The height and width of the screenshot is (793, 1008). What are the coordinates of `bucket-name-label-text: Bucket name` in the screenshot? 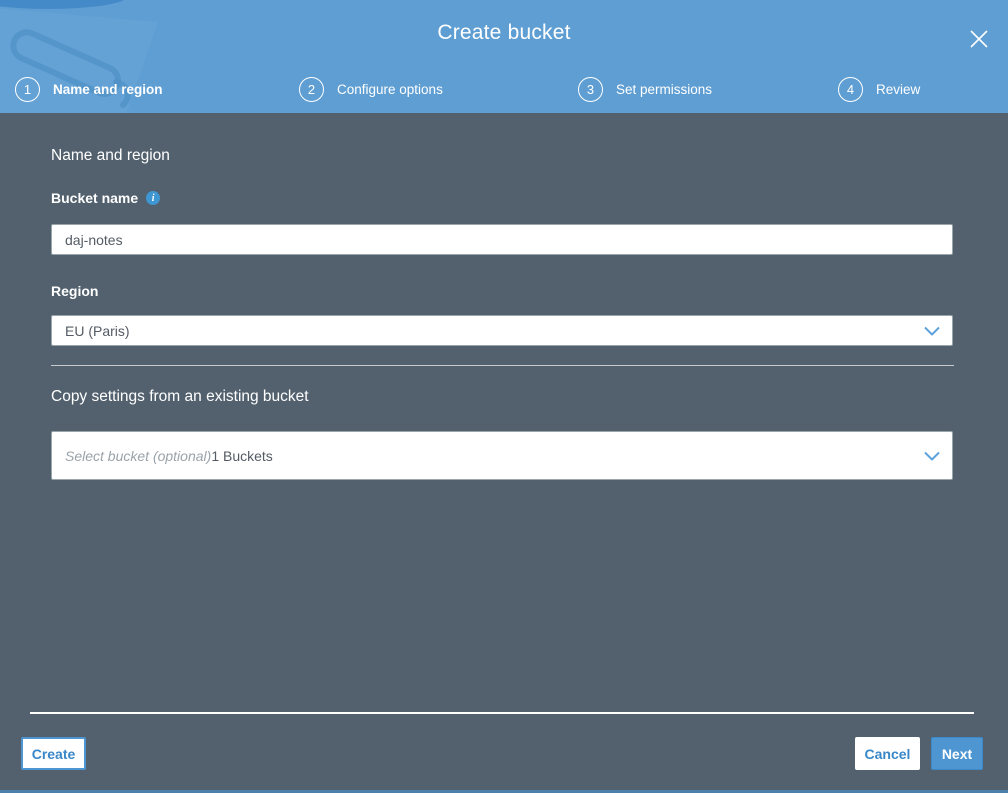 It's located at (95, 198).